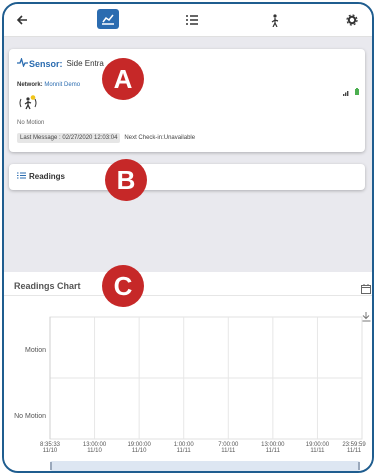 Image resolution: width=376 pixels, height=475 pixels. I want to click on chart-icon, so click(108, 19).